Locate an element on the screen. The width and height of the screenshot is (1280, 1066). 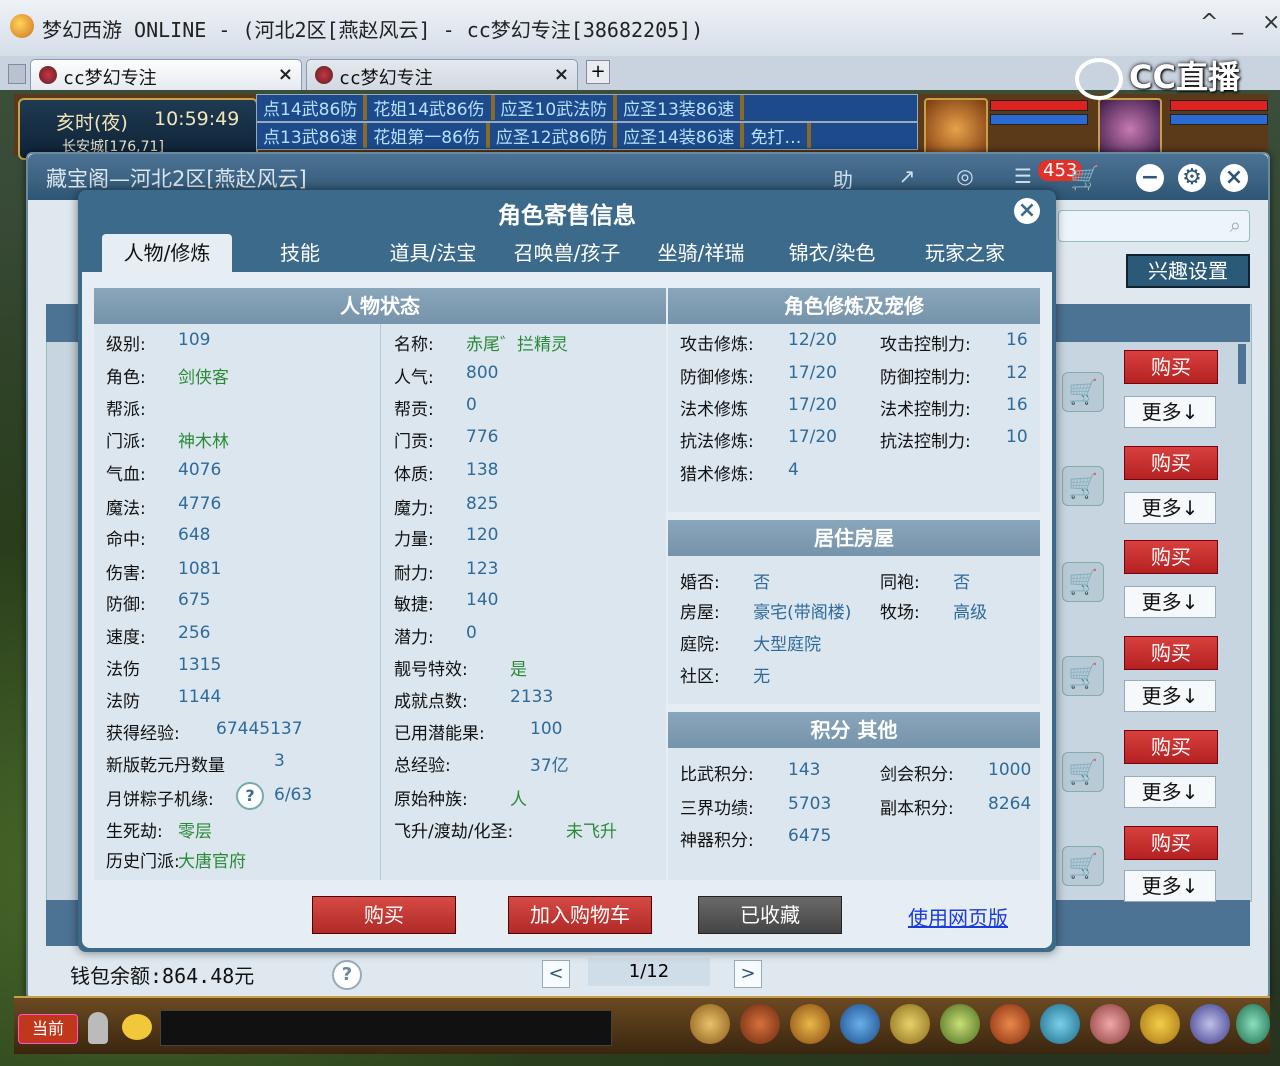
current-channel-button: 当前 is located at coordinates (48, 1029).